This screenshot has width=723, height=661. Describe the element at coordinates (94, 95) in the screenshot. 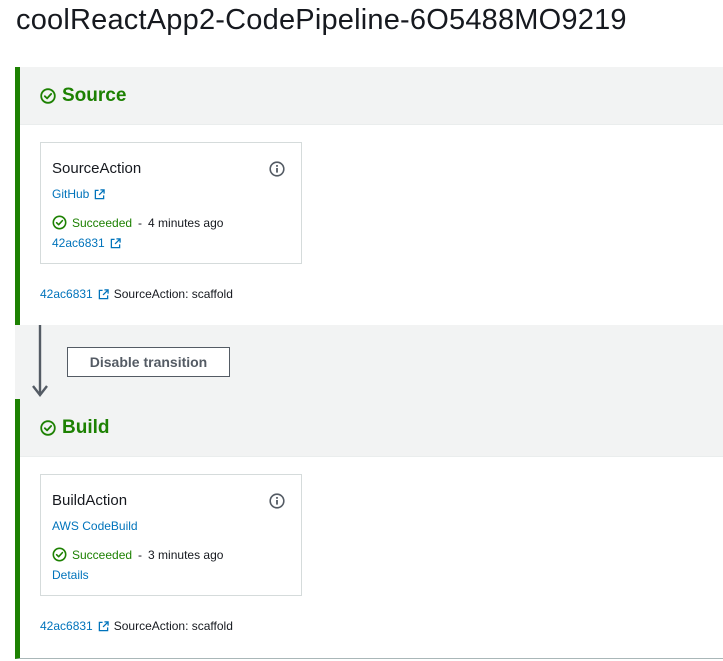

I see `stage-title: Source` at that location.